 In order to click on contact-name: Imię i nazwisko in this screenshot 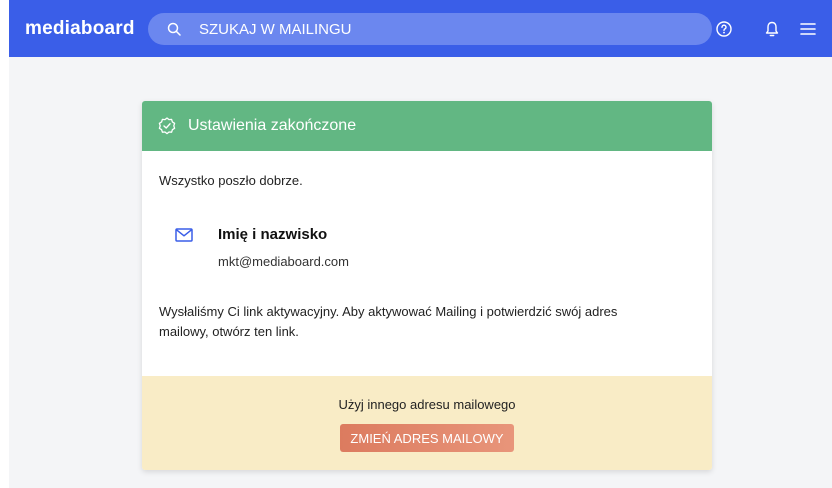, I will do `click(273, 234)`.